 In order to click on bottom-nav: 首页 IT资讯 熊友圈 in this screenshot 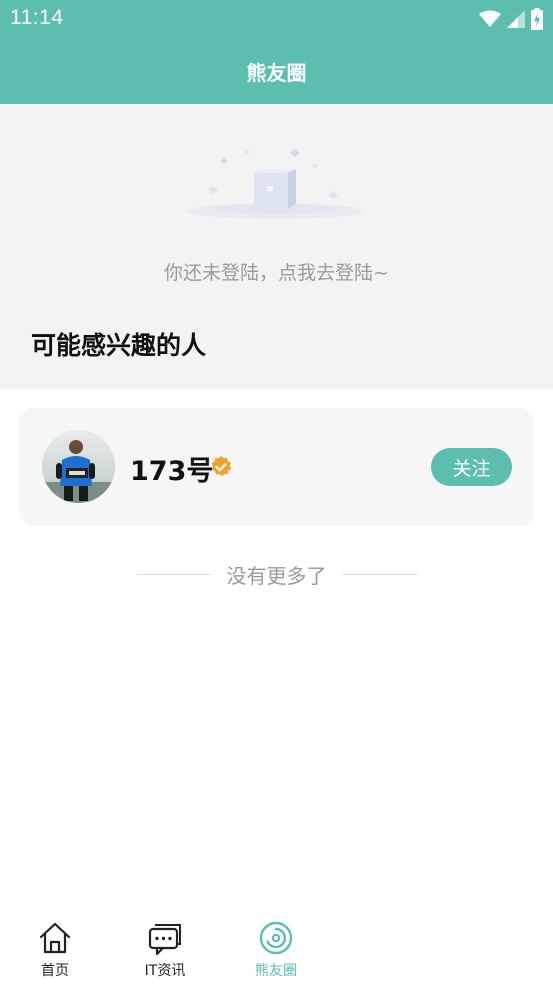, I will do `click(276, 948)`.